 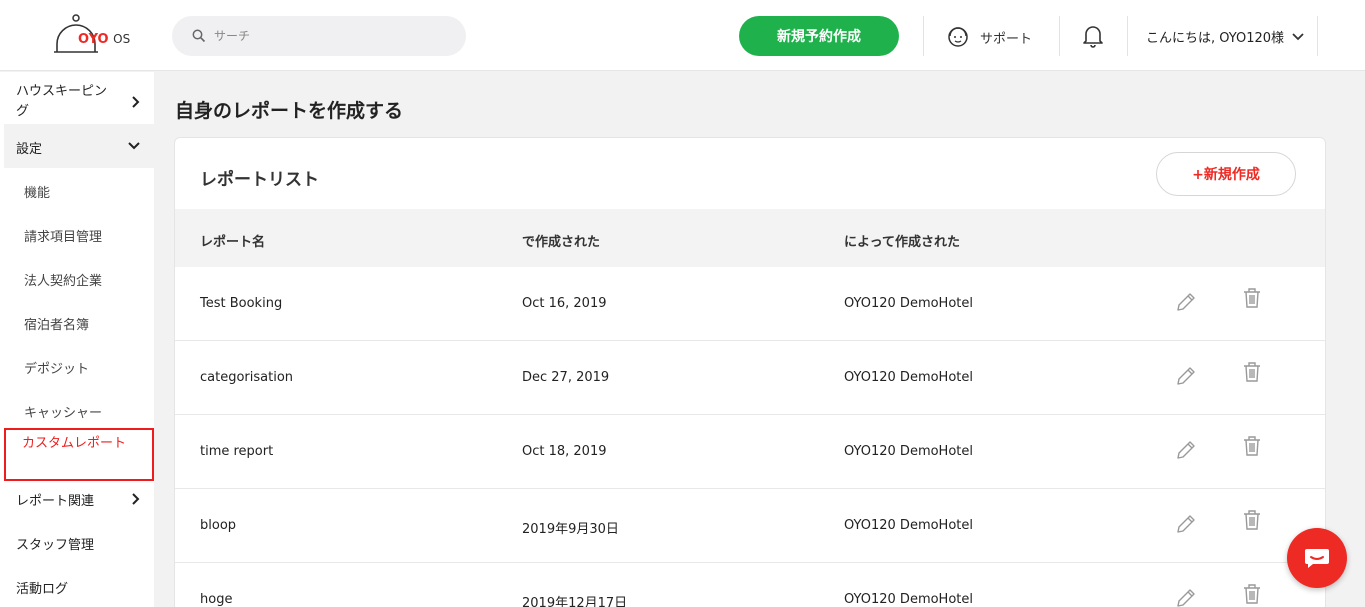 I want to click on card-title: レポートリスト, so click(x=259, y=180).